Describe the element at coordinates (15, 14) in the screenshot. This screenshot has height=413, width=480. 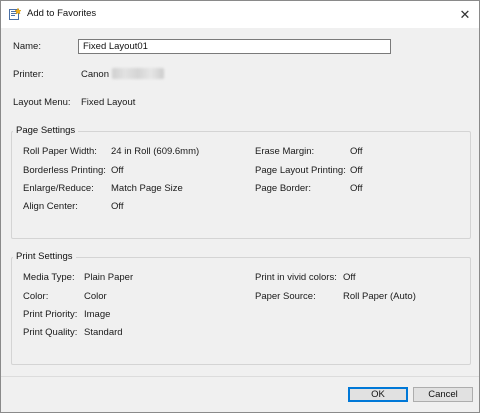
I see `favorites-icon` at that location.